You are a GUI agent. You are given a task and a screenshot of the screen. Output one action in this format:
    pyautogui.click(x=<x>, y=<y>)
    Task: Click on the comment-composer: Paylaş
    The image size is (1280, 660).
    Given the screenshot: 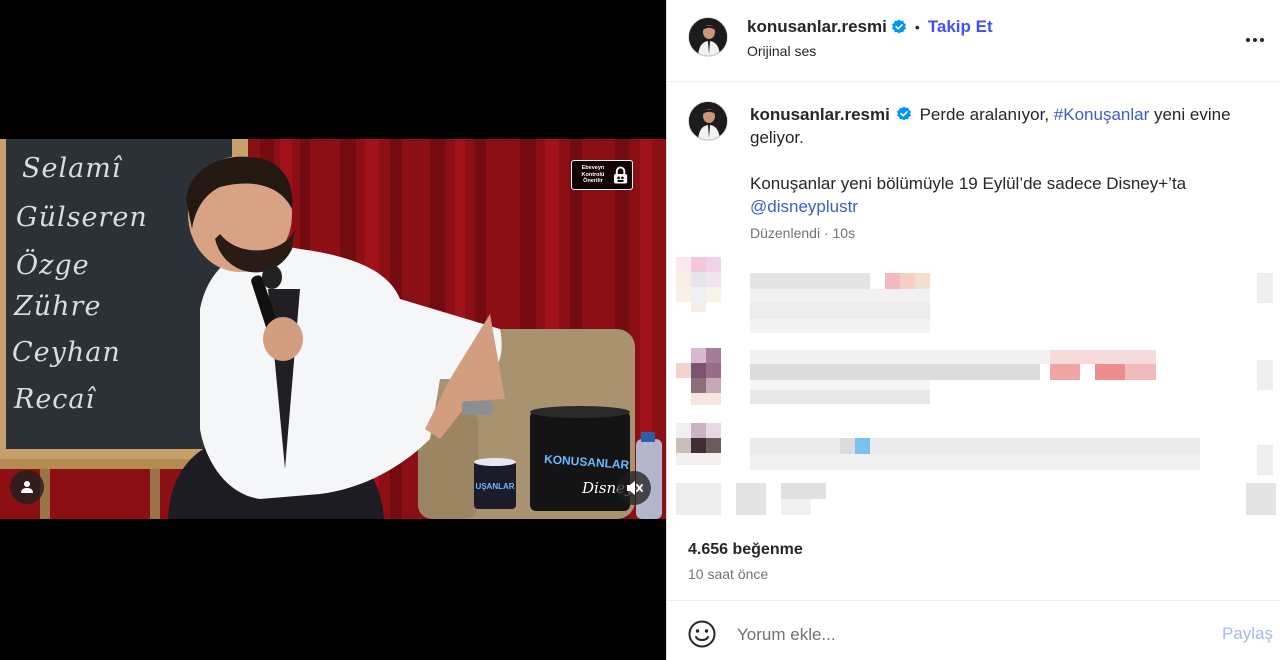 What is the action you would take?
    pyautogui.click(x=973, y=630)
    